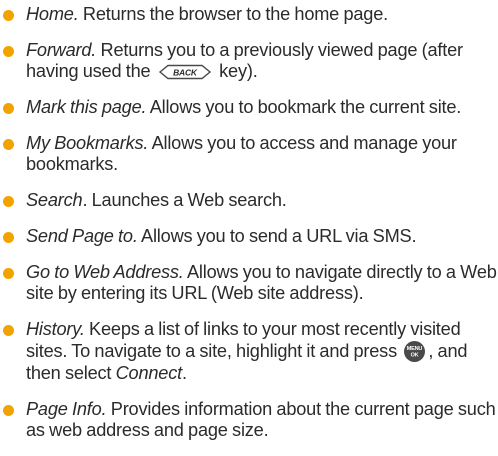 Image resolution: width=498 pixels, height=456 pixels. What do you see at coordinates (54, 200) in the screenshot?
I see `item-term: Search` at bounding box center [54, 200].